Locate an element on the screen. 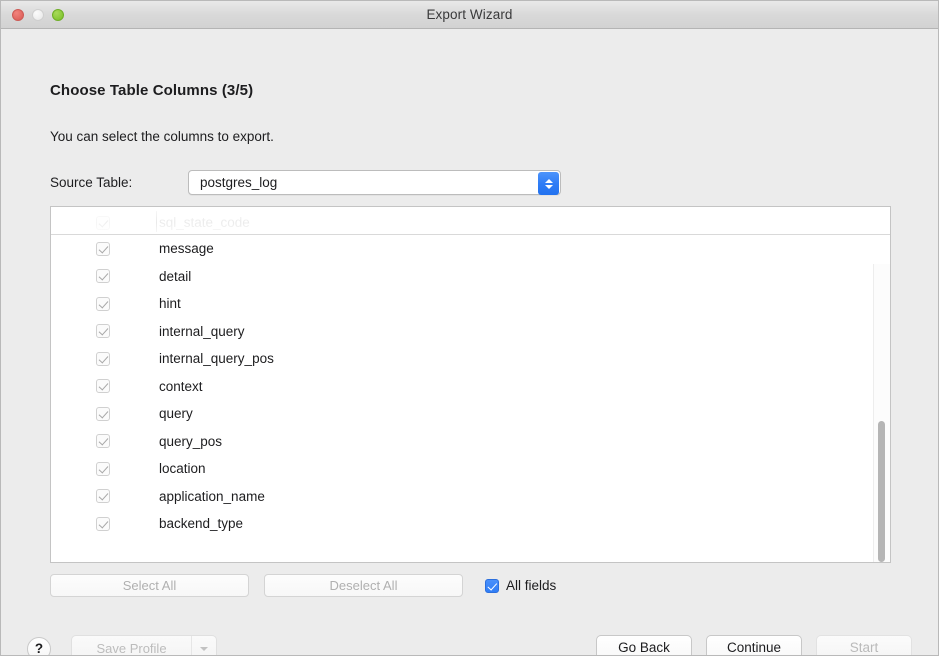 Image resolution: width=939 pixels, height=656 pixels. continue-button: Continue is located at coordinates (754, 645).